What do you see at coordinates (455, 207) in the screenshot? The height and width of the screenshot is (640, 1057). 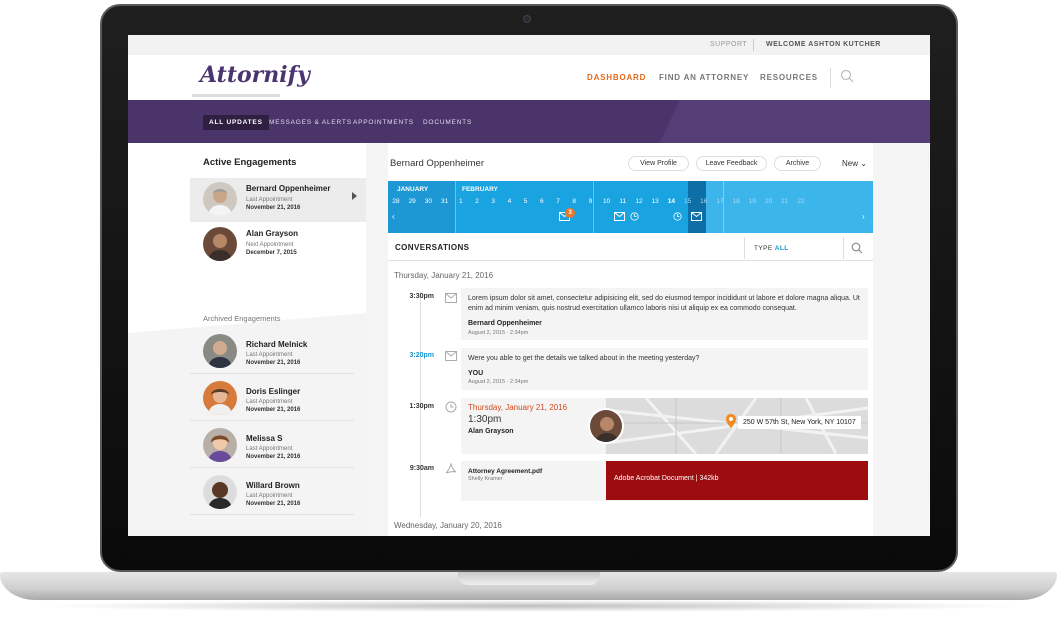 I see `month-divider` at bounding box center [455, 207].